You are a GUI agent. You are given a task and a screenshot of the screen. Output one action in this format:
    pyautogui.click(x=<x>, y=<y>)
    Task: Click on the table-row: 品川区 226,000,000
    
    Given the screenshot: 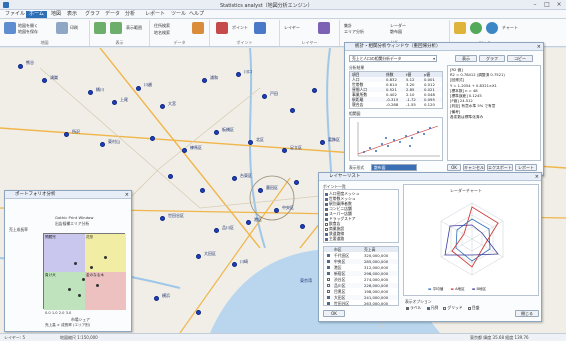 What is the action you would take?
    pyautogui.click(x=361, y=285)
    